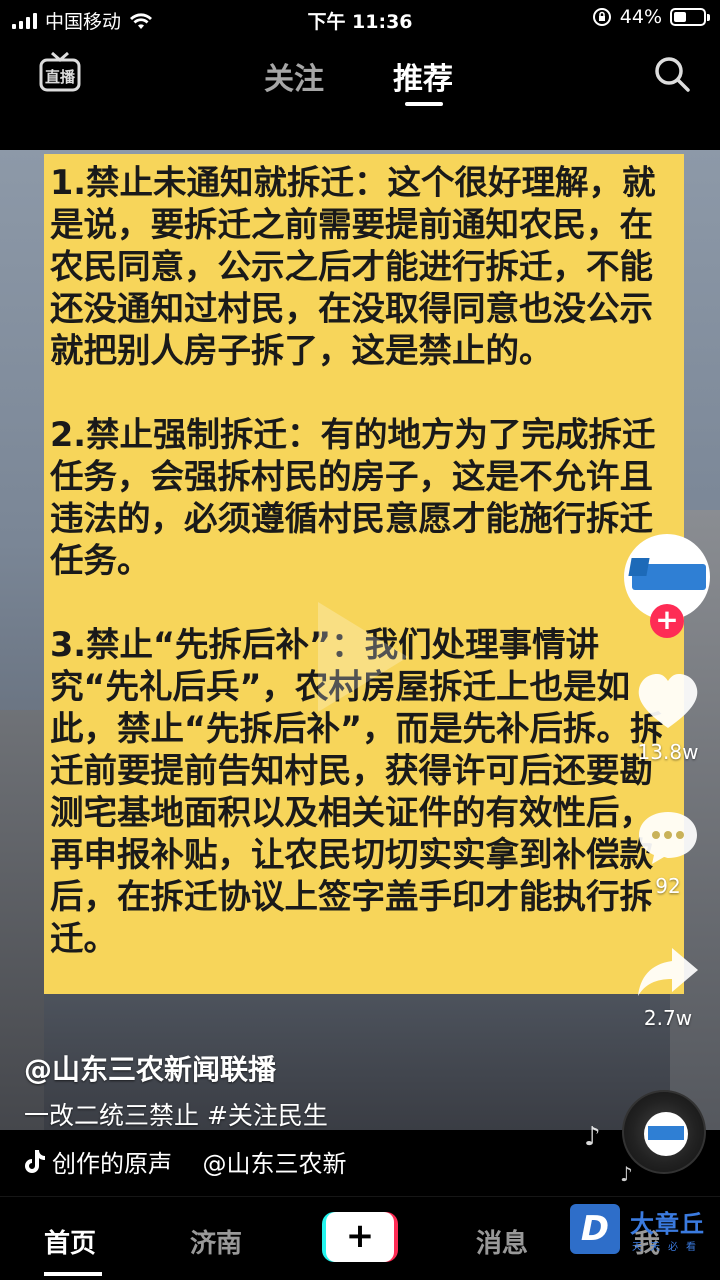  I want to click on battery-percent: 44%, so click(640, 17).